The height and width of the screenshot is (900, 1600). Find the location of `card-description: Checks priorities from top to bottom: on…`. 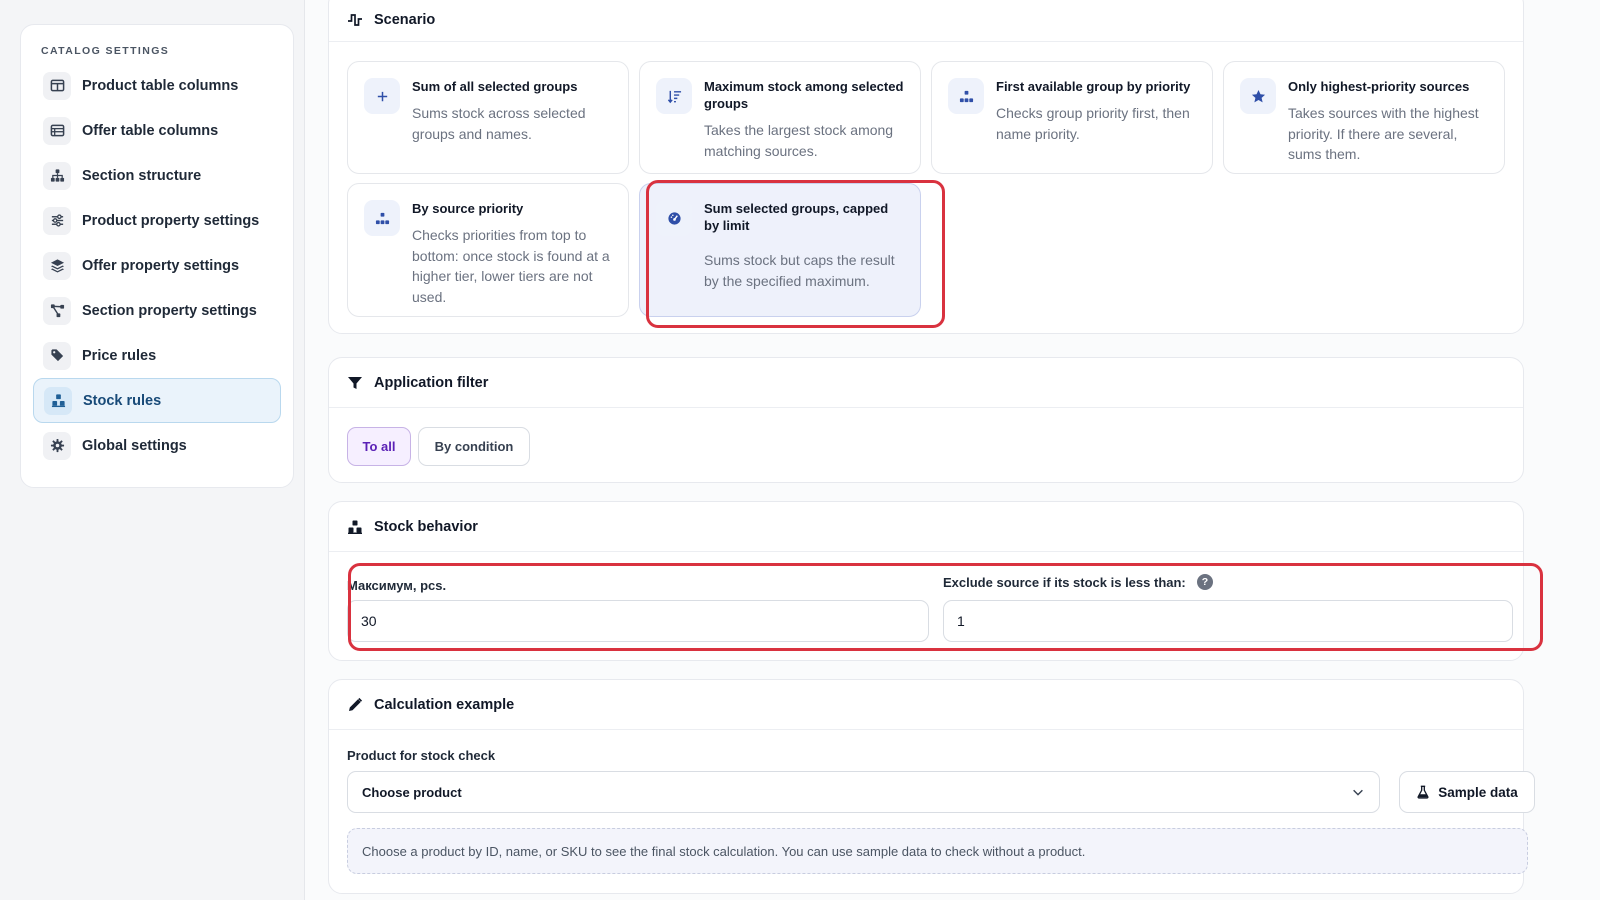

card-description: Checks priorities from top to bottom: on… is located at coordinates (511, 266).